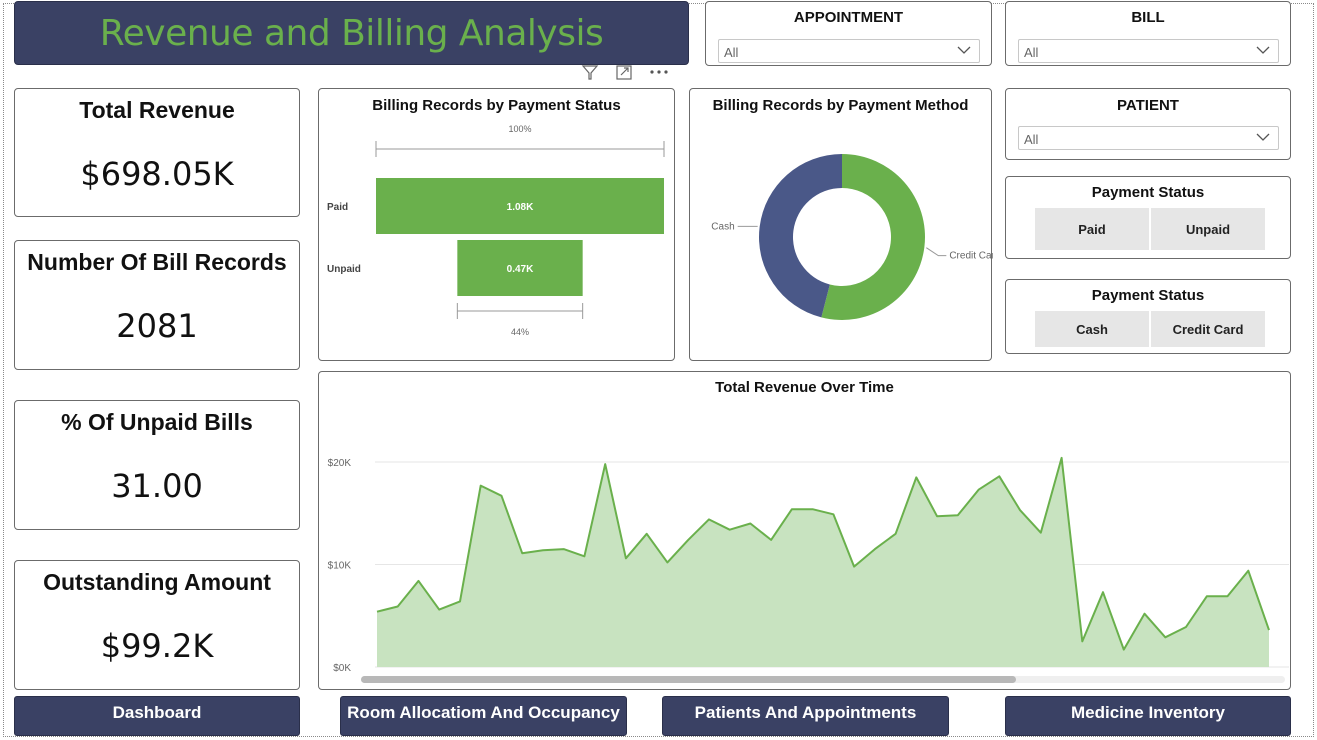 This screenshot has width=1317, height=740. Describe the element at coordinates (157, 110) in the screenshot. I see `kpi-label: Total Revenue` at that location.